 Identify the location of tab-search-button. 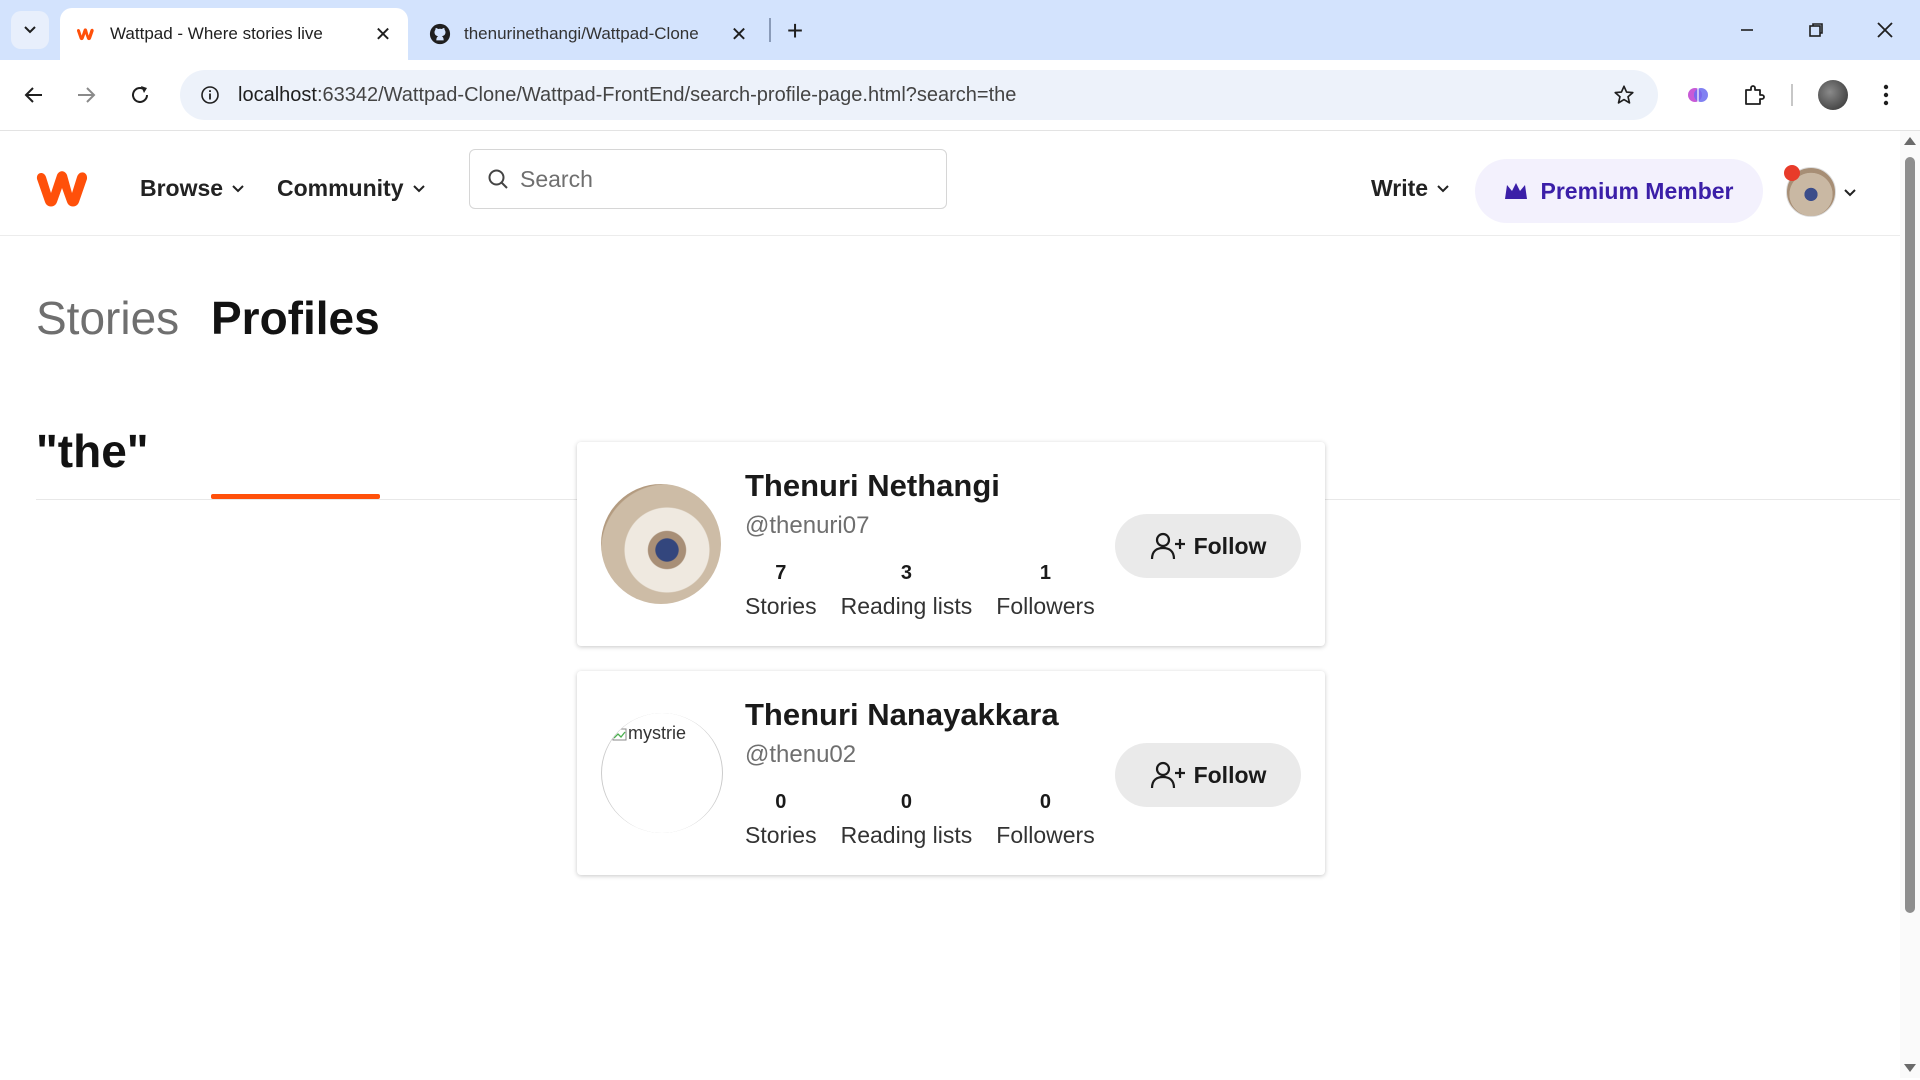
(30, 30).